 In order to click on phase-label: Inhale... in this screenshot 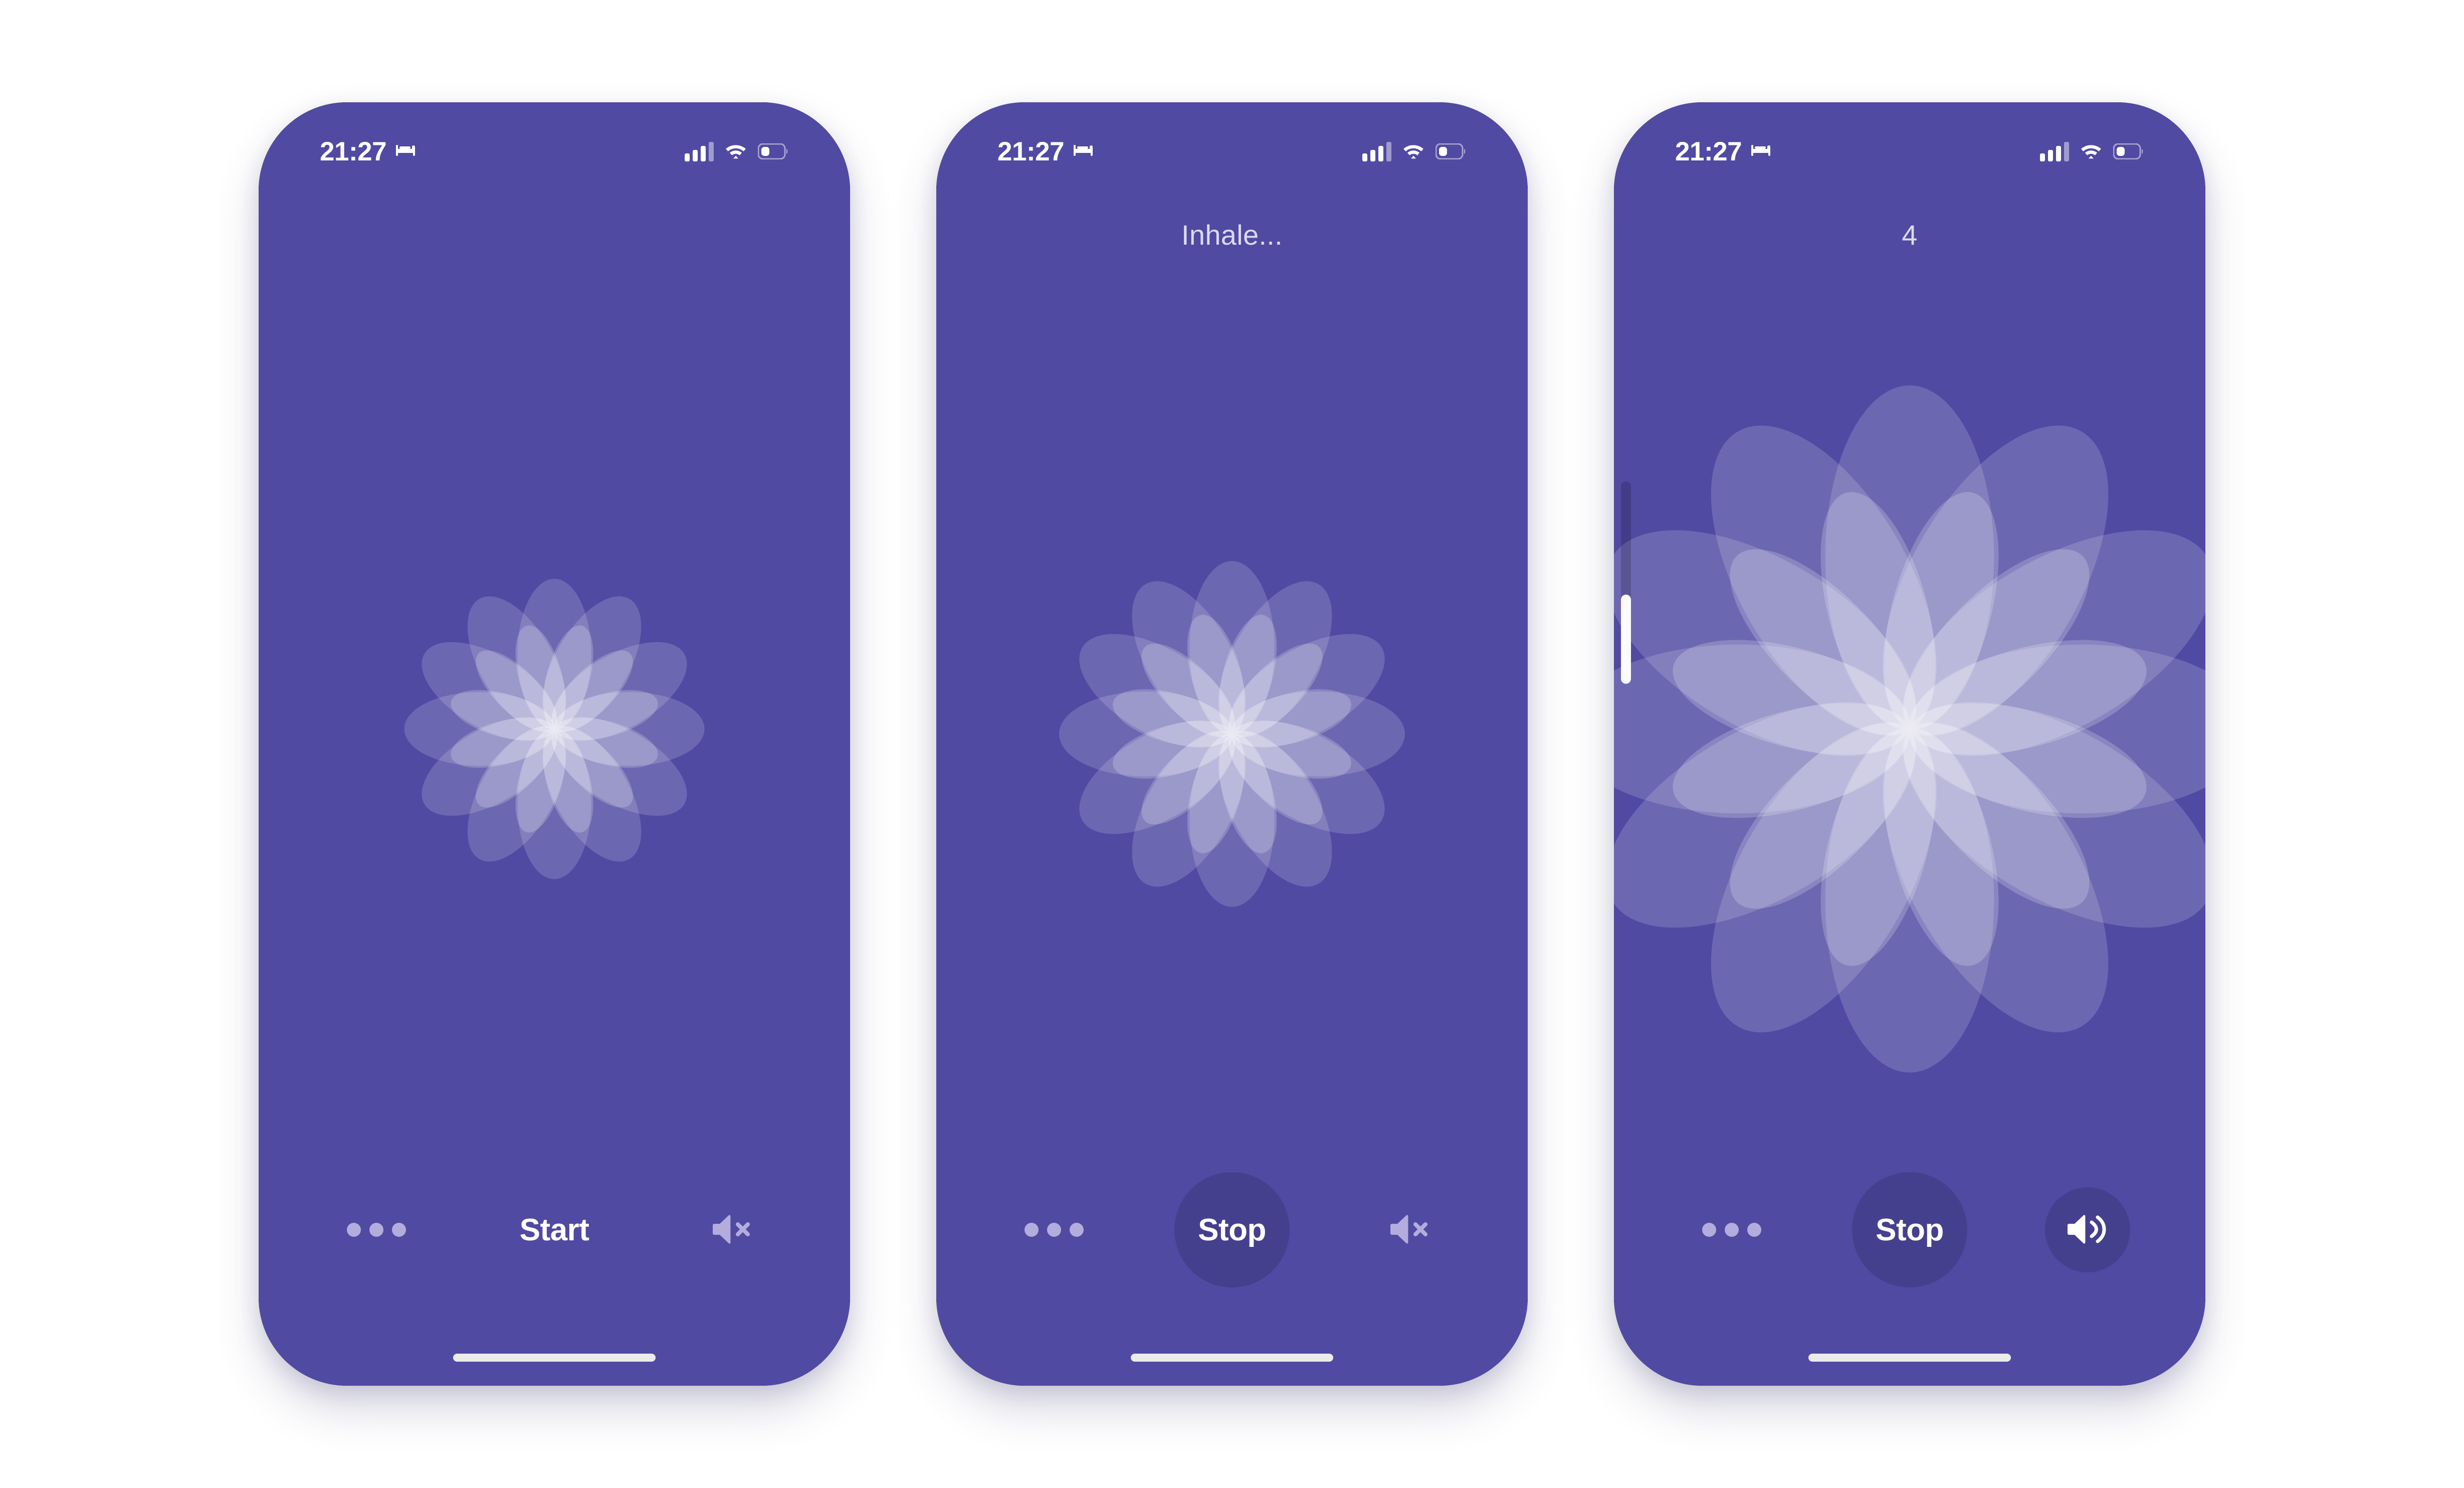, I will do `click(1232, 235)`.